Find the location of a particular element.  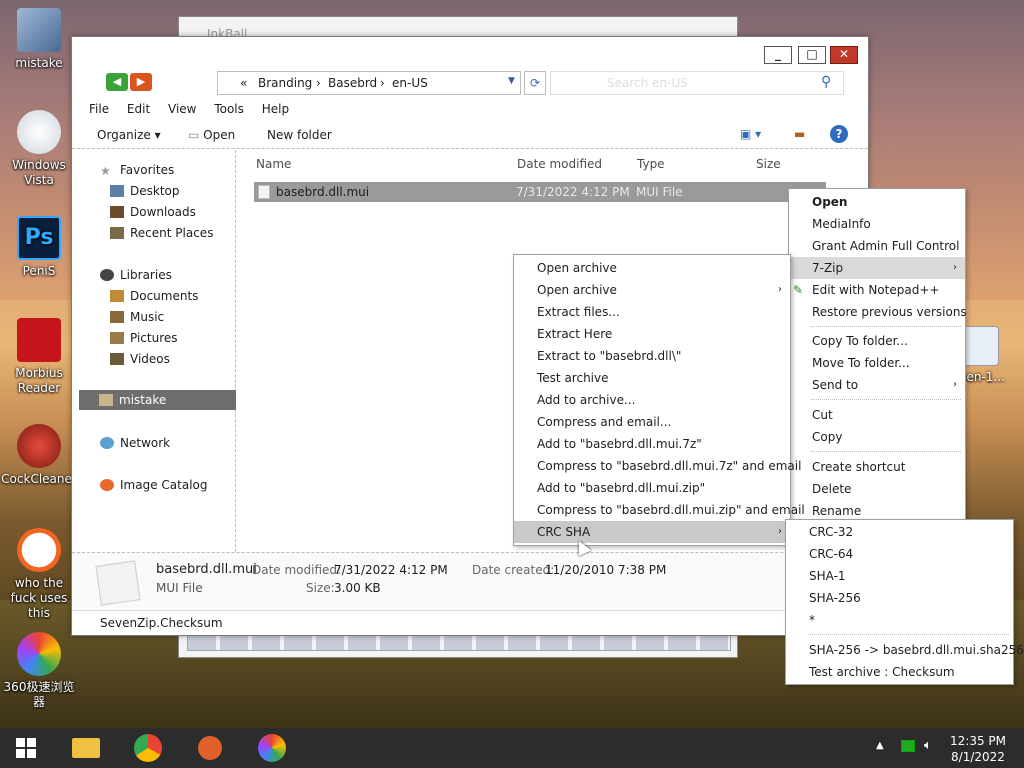

taskbar-paint is located at coordinates (210, 748).